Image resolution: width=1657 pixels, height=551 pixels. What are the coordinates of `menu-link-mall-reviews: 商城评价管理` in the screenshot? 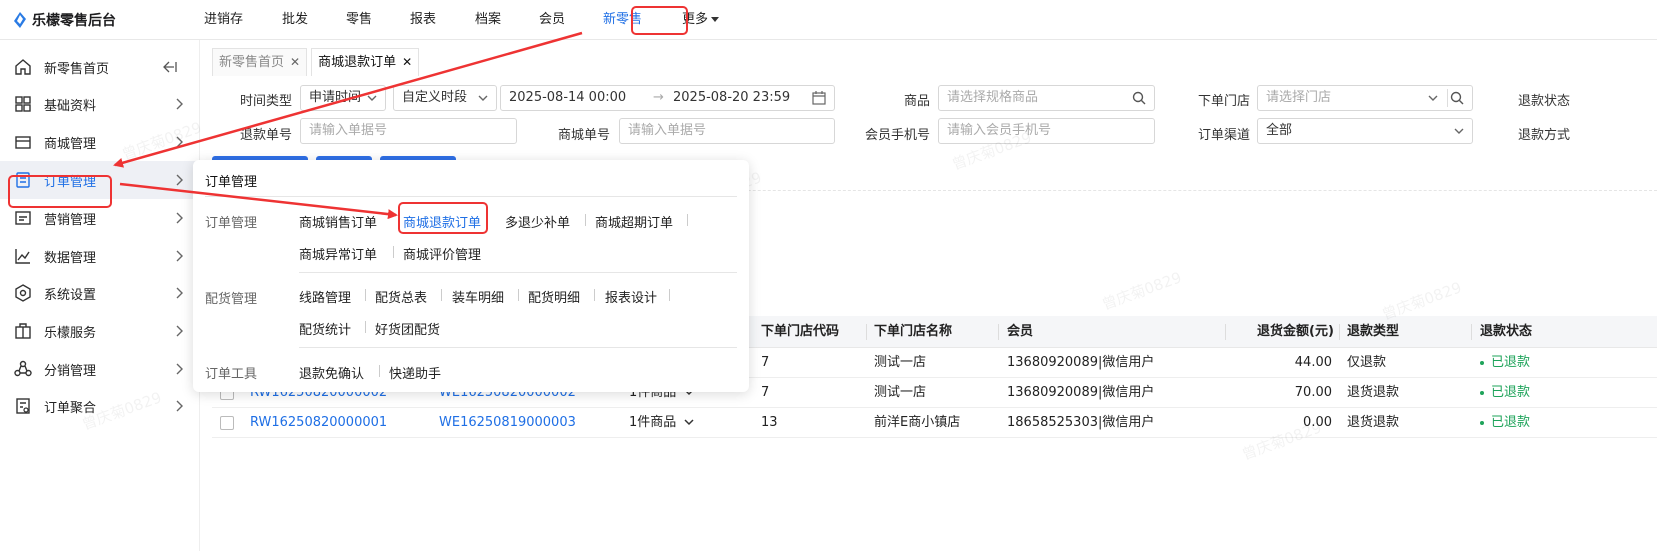 It's located at (442, 253).